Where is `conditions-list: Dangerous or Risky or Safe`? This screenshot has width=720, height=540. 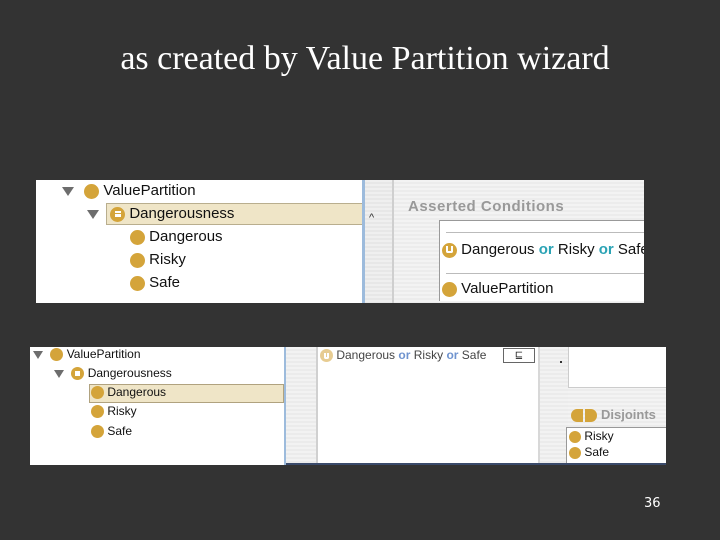 conditions-list: Dangerous or Risky or Safe is located at coordinates (428, 406).